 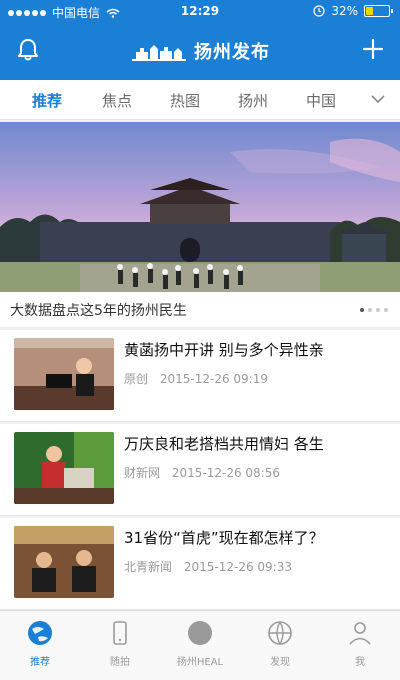 I want to click on tab-china: 中国, so click(x=321, y=100).